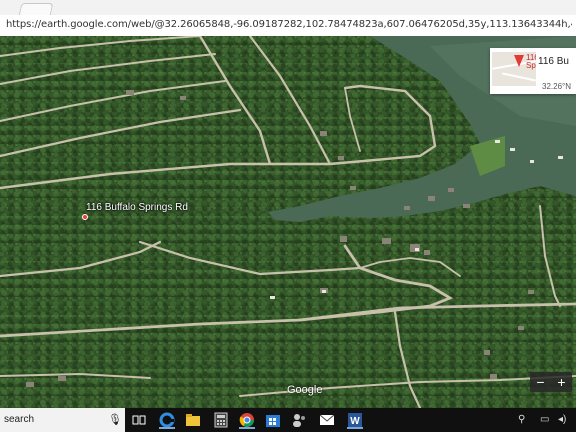 Image resolution: width=576 pixels, height=432 pixels. I want to click on card-coordinates: 32.26°N, so click(556, 86).